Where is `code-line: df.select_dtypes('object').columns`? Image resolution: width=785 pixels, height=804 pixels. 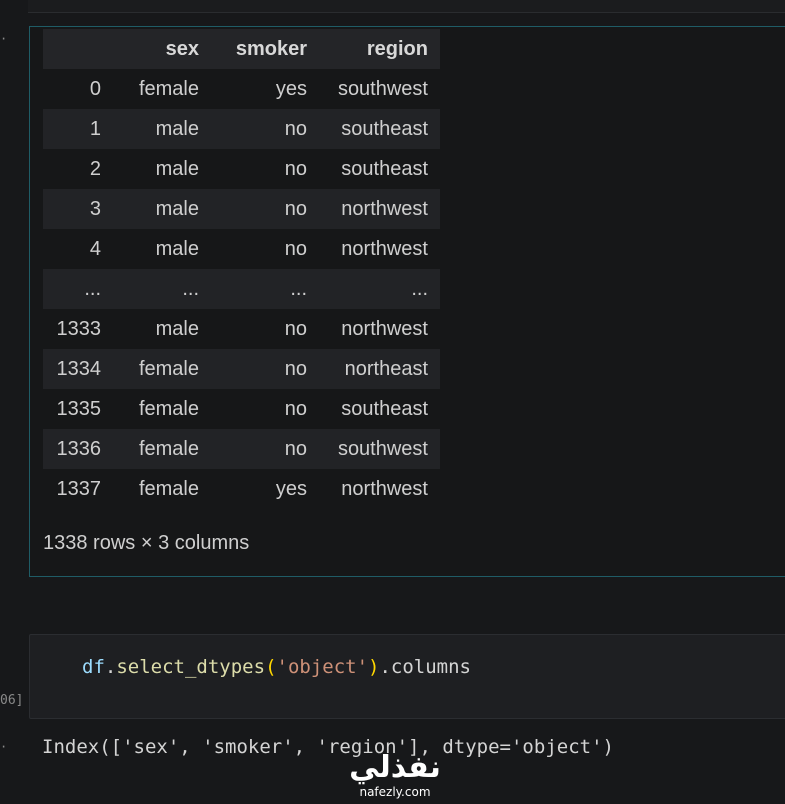 code-line: df.select_dtypes('object').columns is located at coordinates (276, 667).